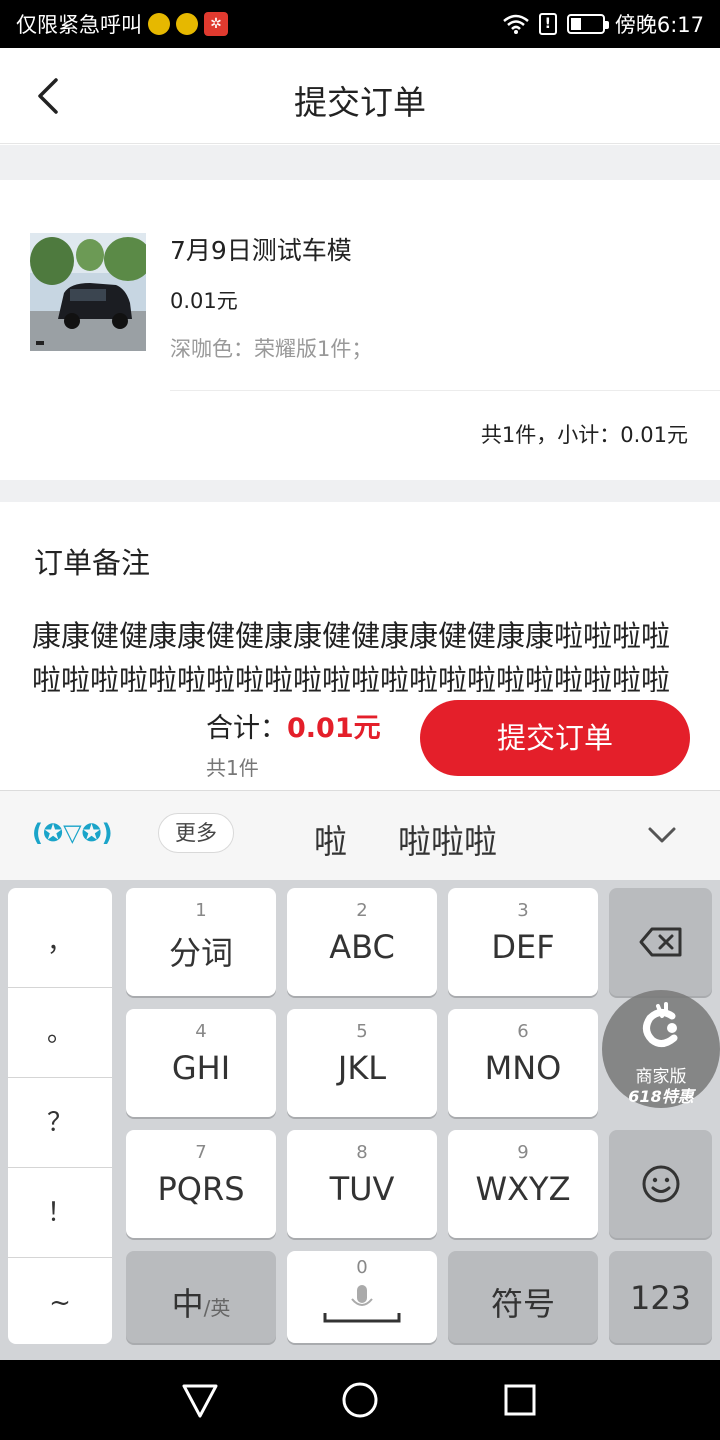  I want to click on key-label: 123, so click(660, 1298).